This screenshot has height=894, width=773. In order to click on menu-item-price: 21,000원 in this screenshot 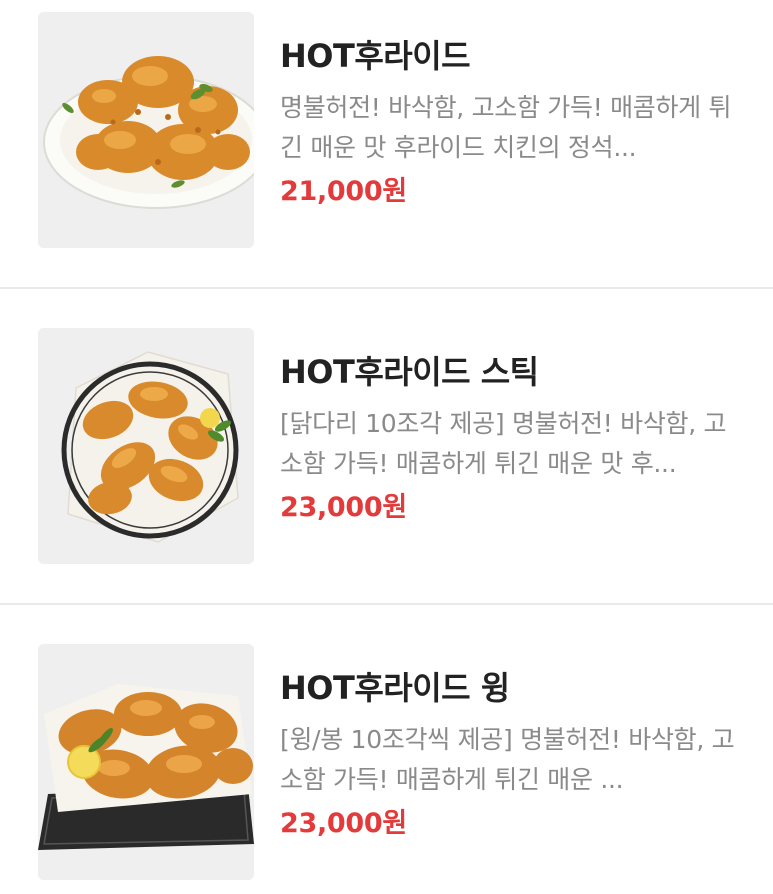, I will do `click(343, 191)`.